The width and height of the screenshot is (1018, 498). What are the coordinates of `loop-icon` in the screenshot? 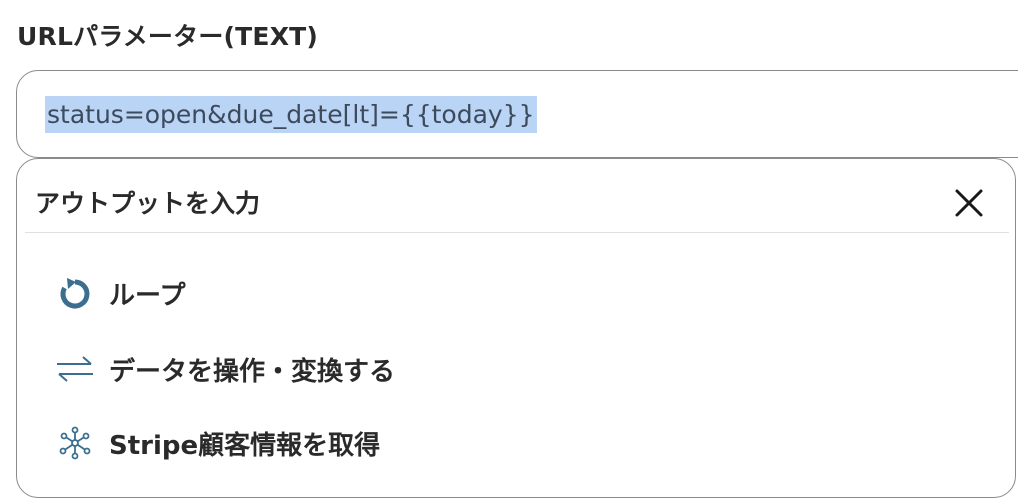 It's located at (75, 293).